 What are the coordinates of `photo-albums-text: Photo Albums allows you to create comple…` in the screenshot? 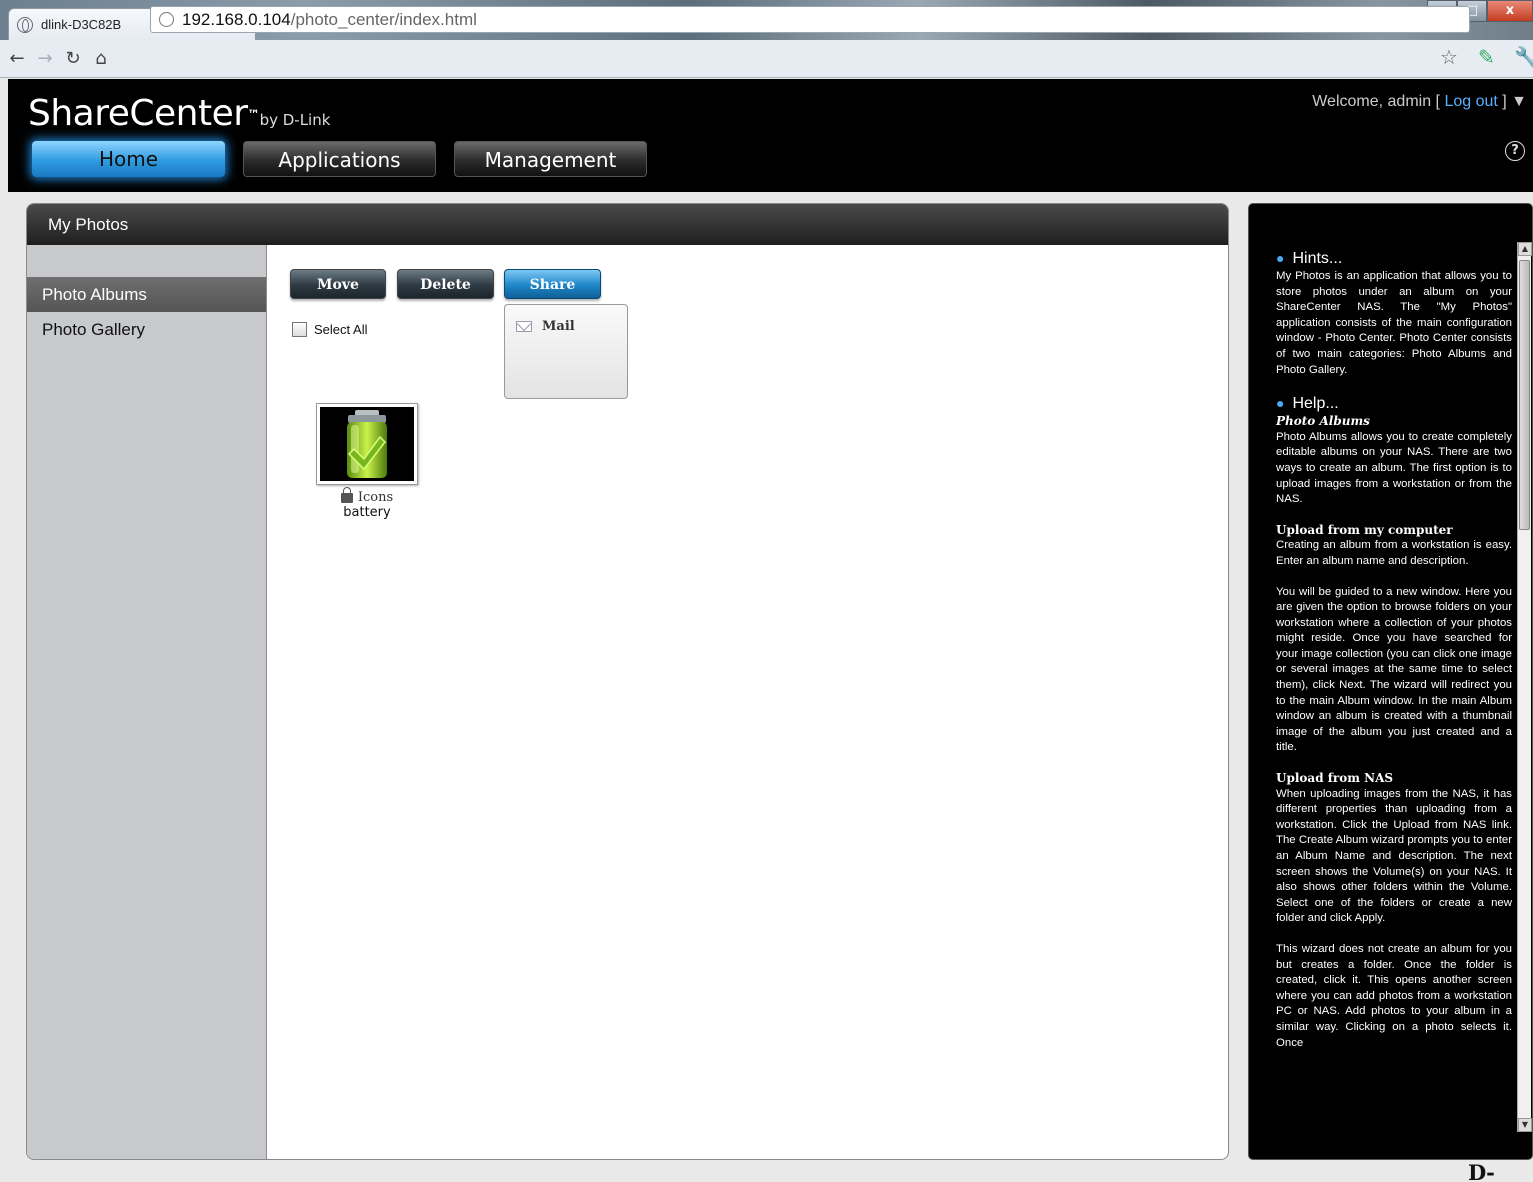 It's located at (1394, 468).